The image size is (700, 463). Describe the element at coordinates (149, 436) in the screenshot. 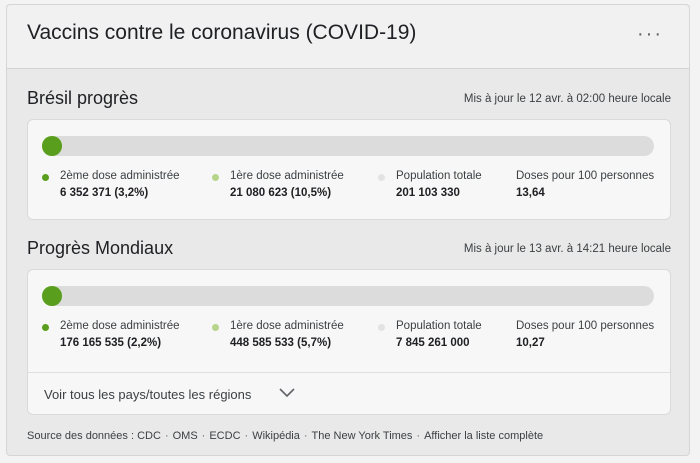

I see `source-cdc: CDC` at that location.